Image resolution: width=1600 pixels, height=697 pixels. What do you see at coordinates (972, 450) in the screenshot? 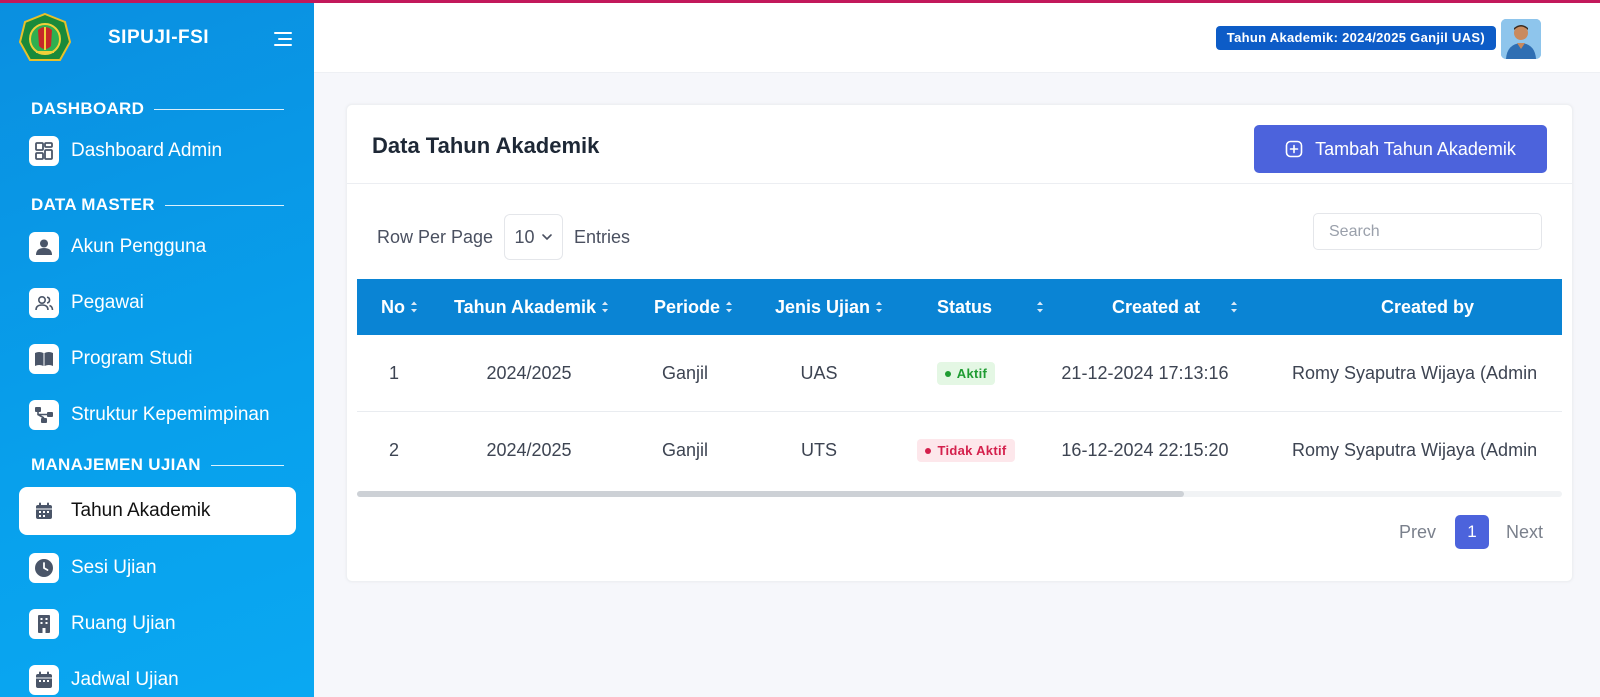
I see `status-text: Tidak Aktif` at bounding box center [972, 450].